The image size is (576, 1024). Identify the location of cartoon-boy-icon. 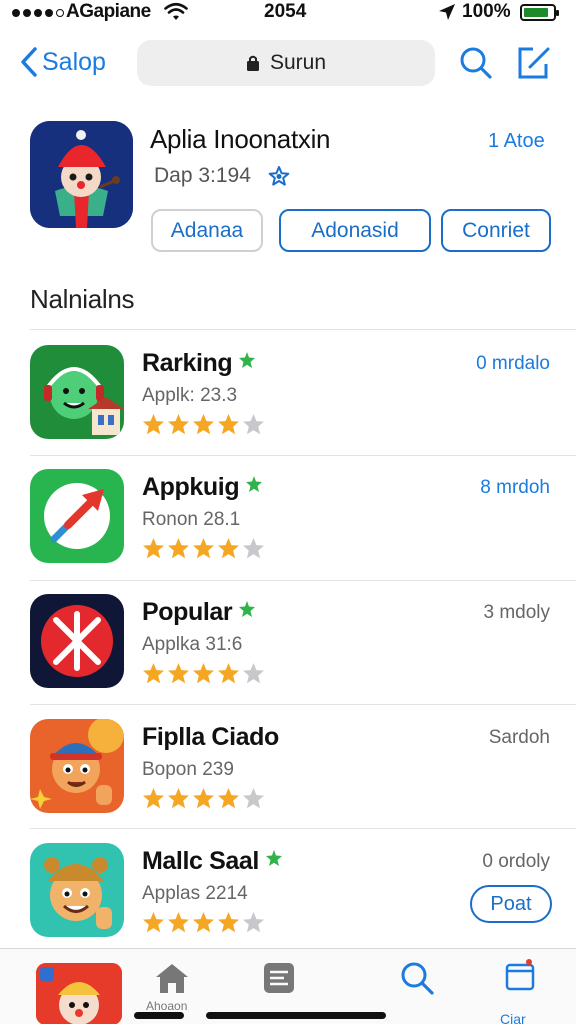
(77, 766).